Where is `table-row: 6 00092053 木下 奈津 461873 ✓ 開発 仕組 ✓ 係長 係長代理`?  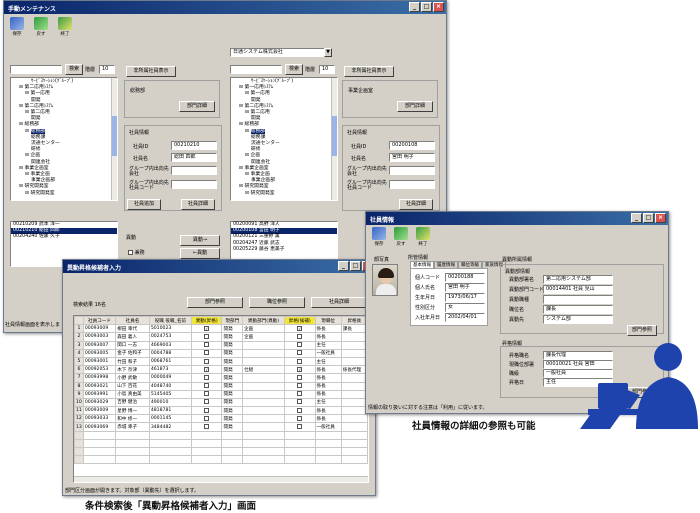
table-row: 6 00092053 木下 奈津 461873 ✓ 開発 仕組 ✓ 係長 係長代理 is located at coordinates (221, 370).